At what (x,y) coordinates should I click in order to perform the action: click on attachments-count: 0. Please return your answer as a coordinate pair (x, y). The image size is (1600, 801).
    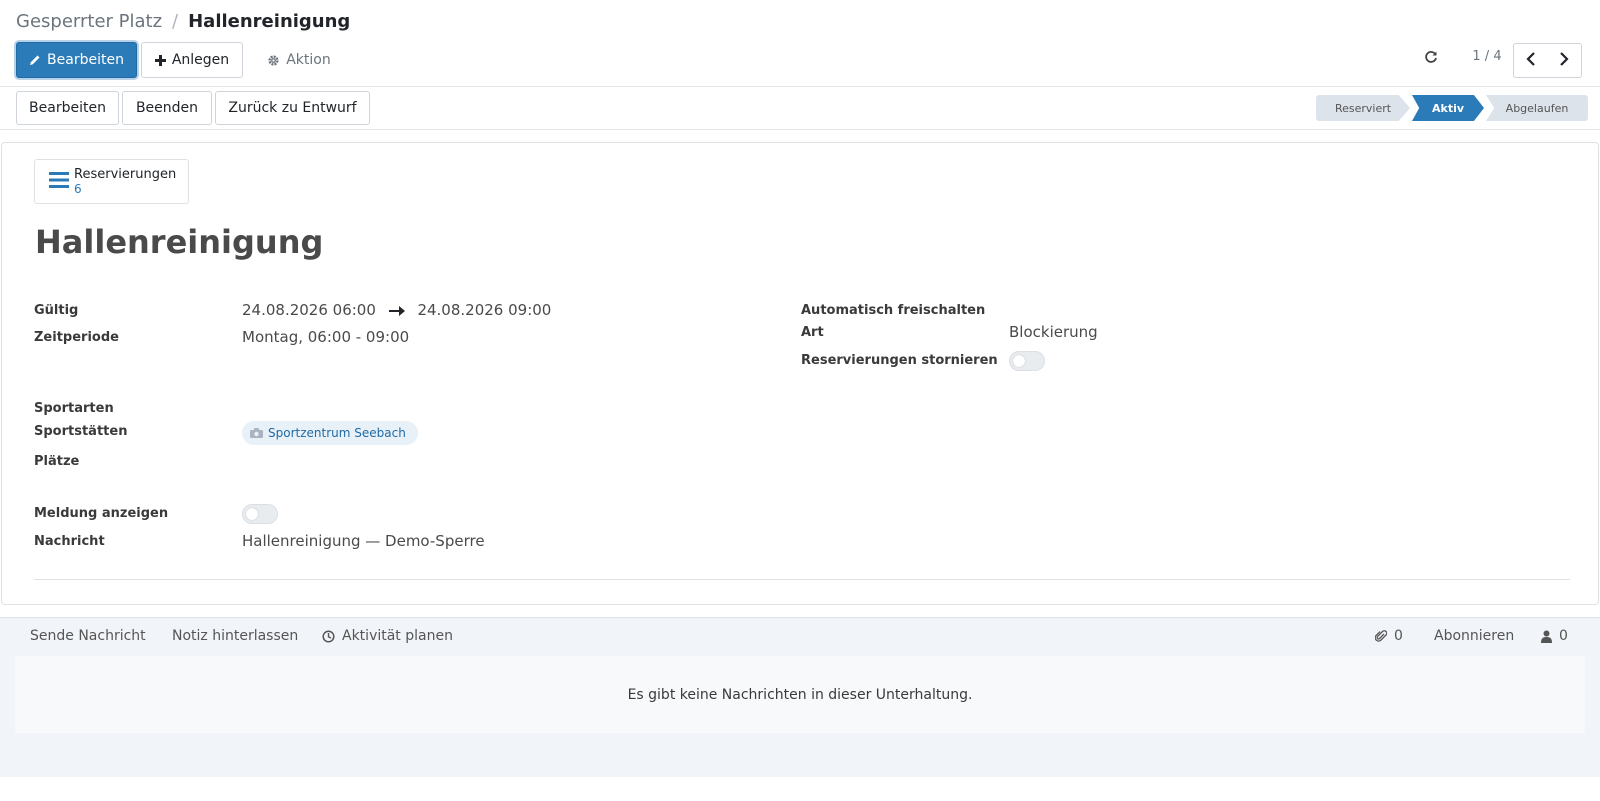
    Looking at the image, I should click on (1398, 636).